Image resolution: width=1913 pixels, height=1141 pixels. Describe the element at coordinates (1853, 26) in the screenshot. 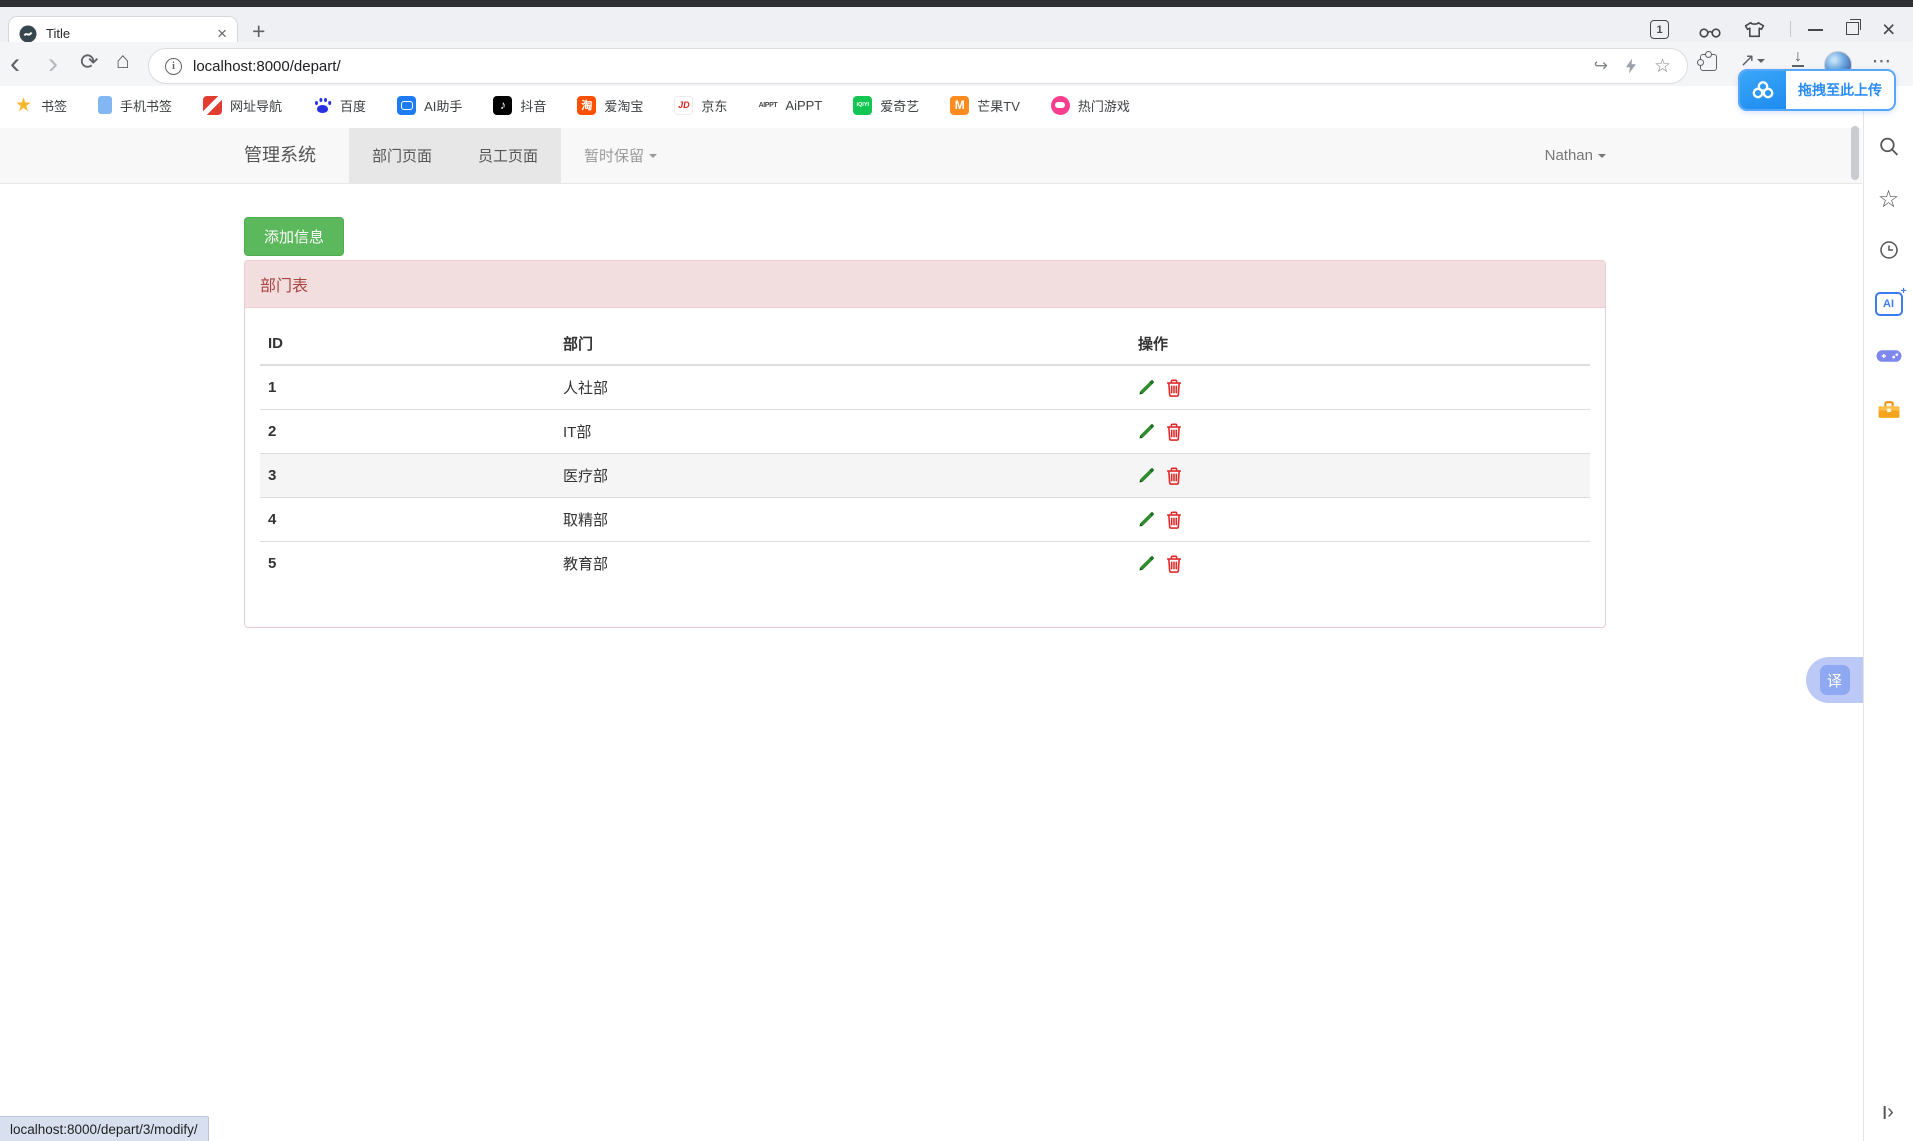

I see `maximize-restore-icon` at that location.